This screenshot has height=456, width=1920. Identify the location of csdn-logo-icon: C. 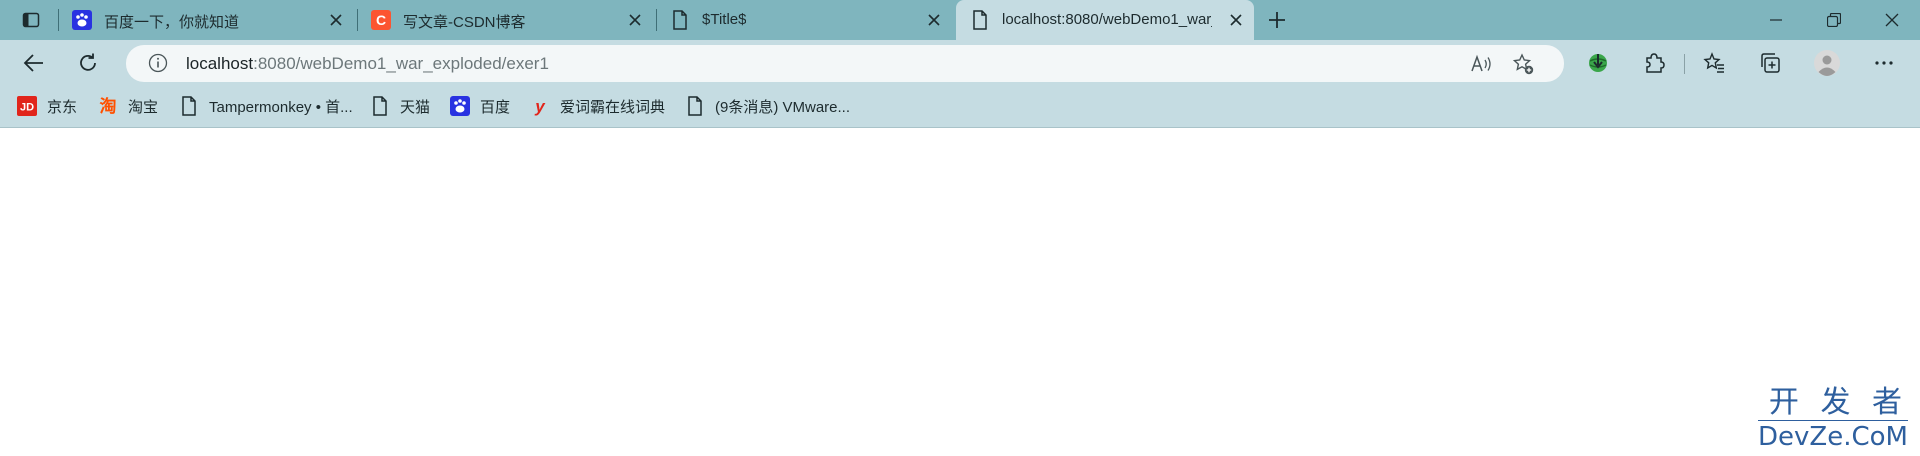
(381, 20).